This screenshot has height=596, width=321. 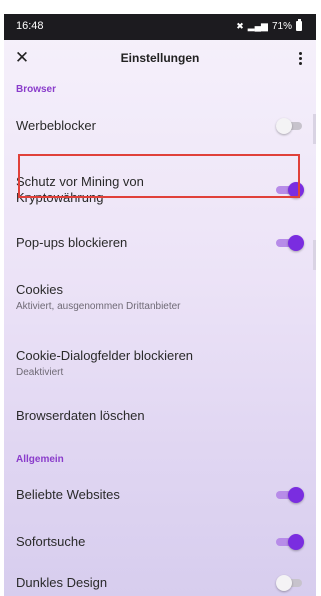 What do you see at coordinates (62, 582) in the screenshot?
I see `setting-label: Dunkles Design` at bounding box center [62, 582].